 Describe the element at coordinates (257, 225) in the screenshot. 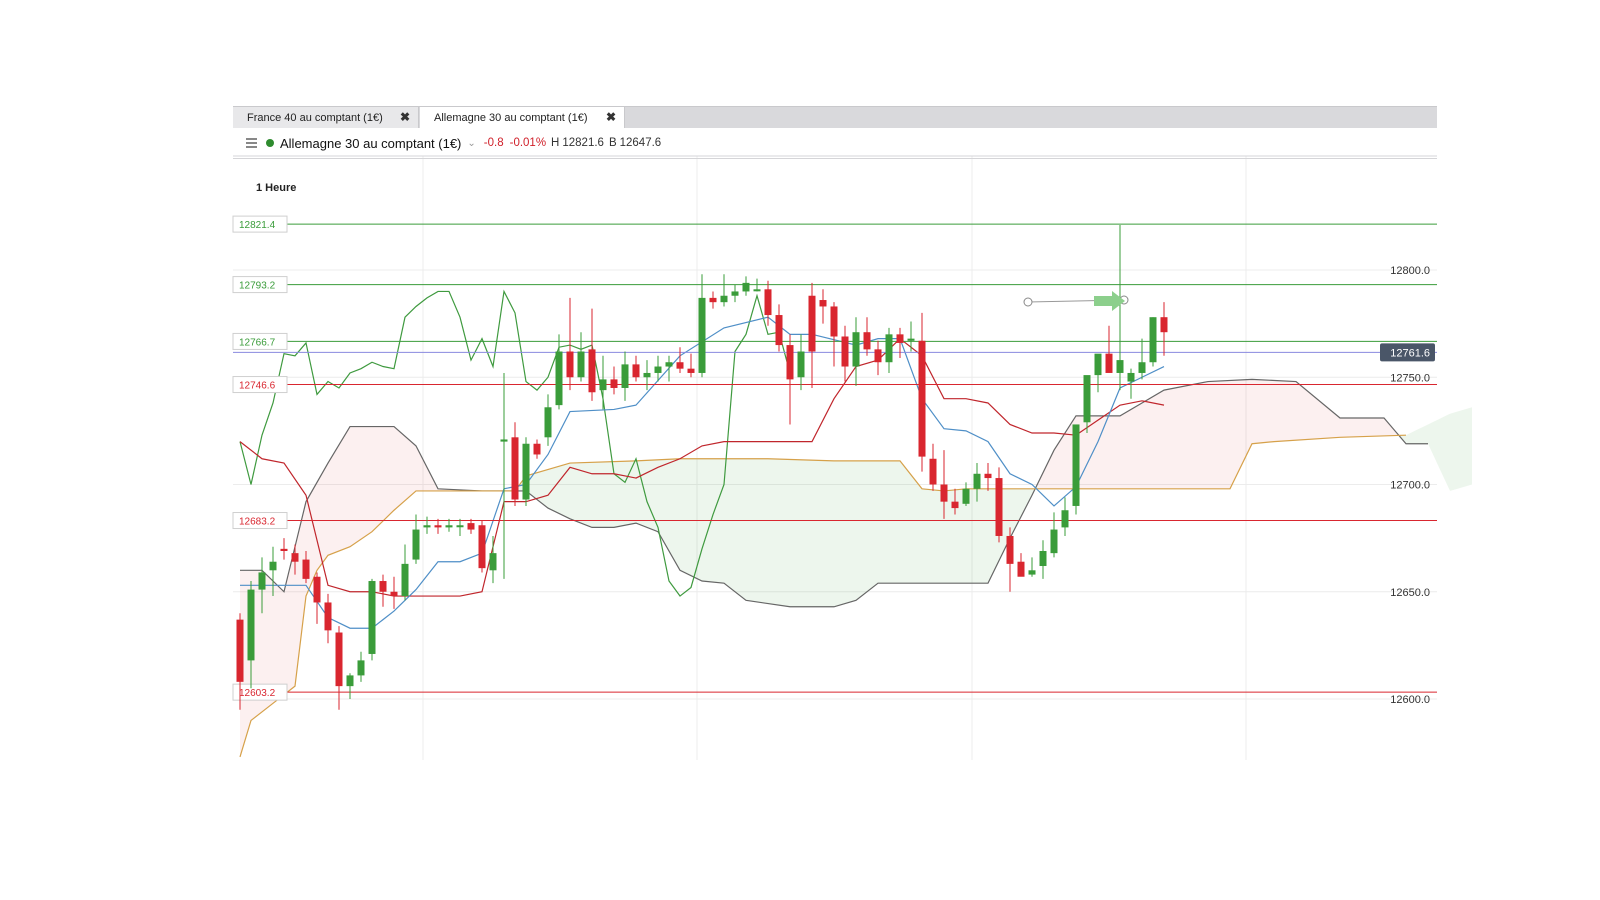

I see `level-label: 12821.4` at that location.